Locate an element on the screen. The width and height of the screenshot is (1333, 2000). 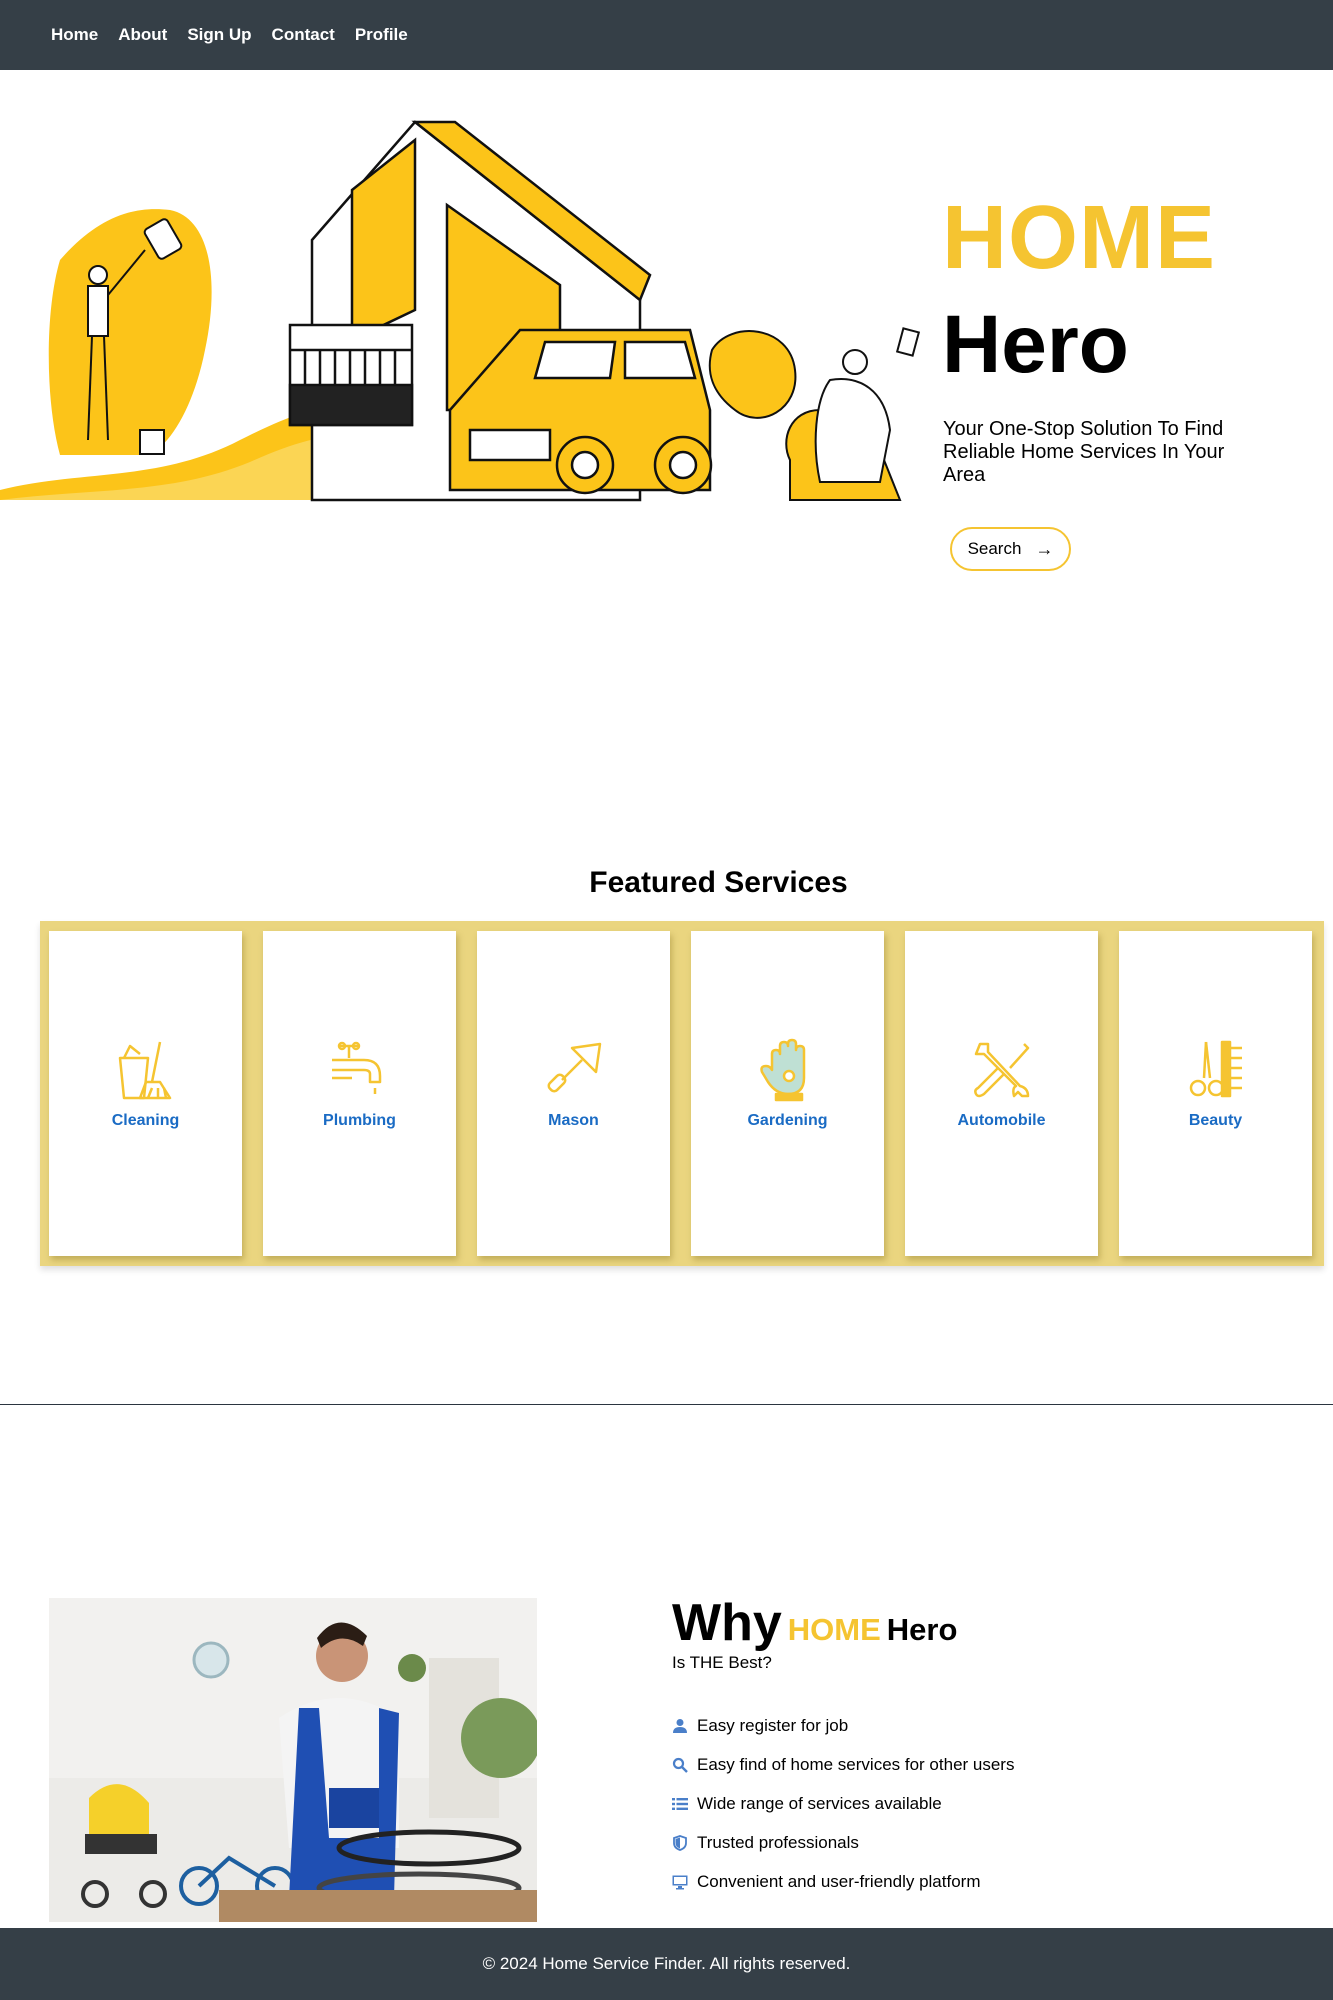
search-button: Search → is located at coordinates (1010, 549).